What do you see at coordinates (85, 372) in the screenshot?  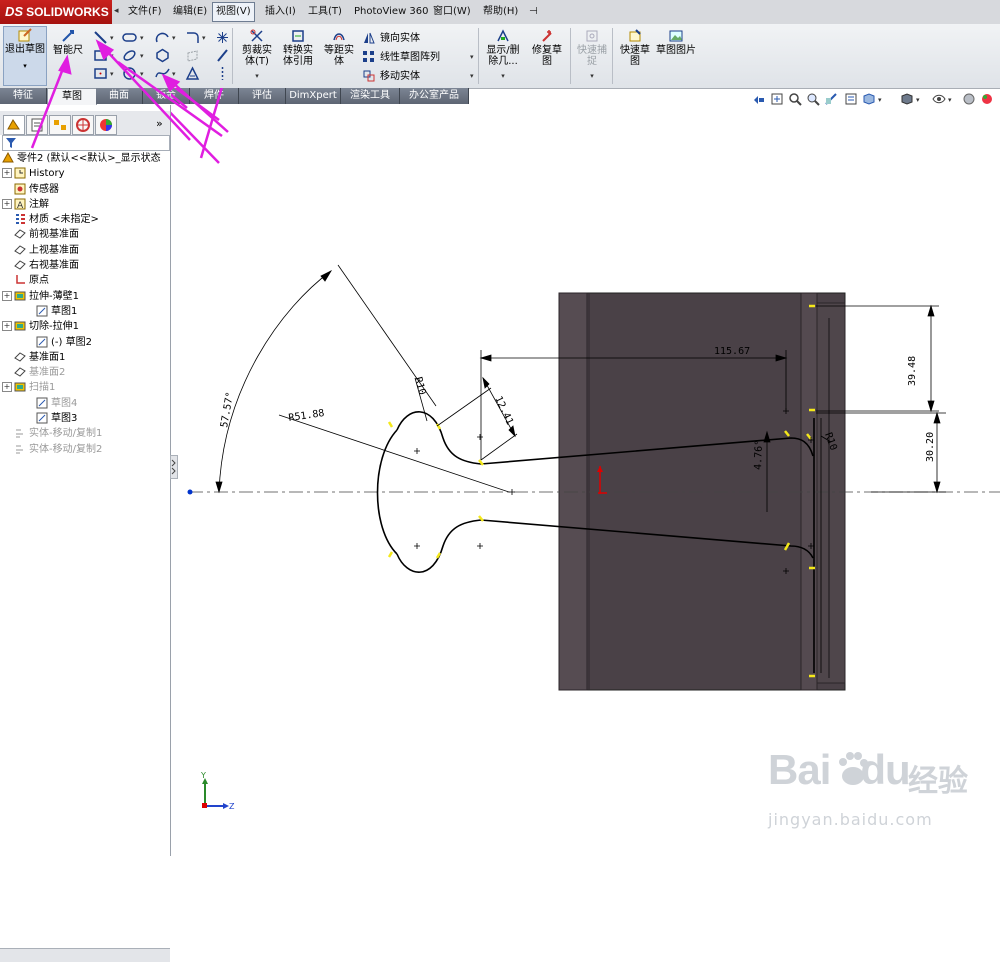 I see `tree-item: 基准面2` at bounding box center [85, 372].